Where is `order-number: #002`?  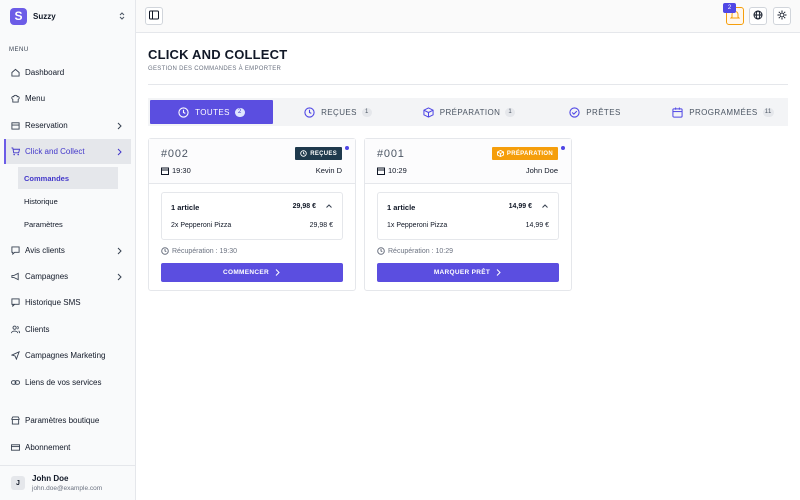
order-number: #002 is located at coordinates (175, 154).